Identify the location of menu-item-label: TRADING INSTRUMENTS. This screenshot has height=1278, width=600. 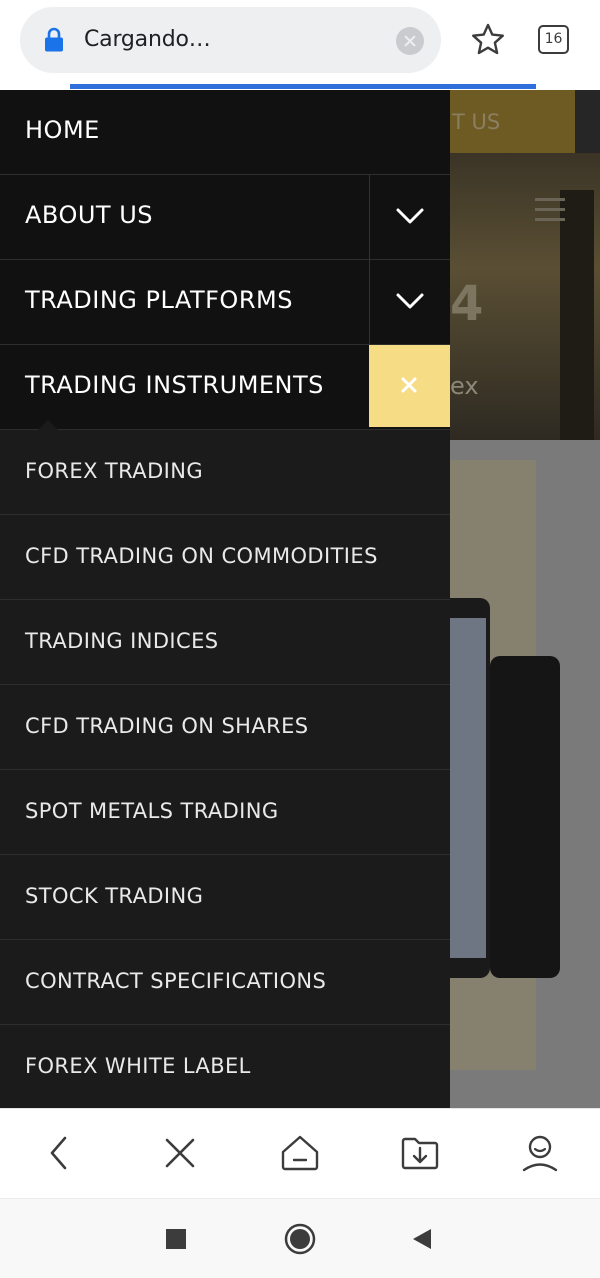
(174, 385).